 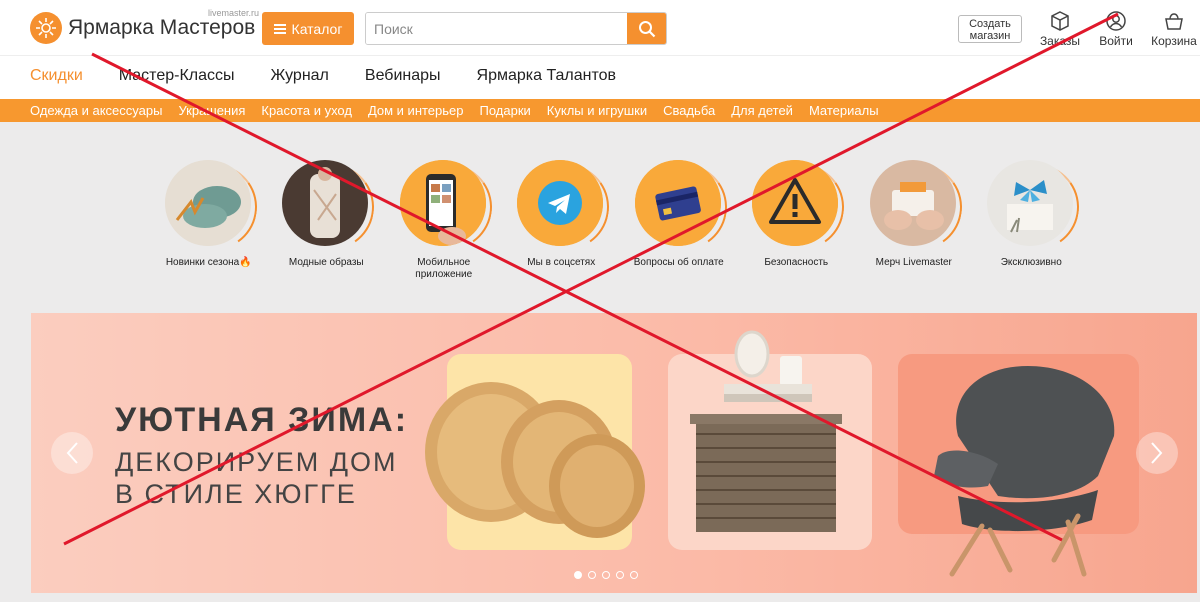 I want to click on banner-title: УЮТНАЯ ЗИМА:, so click(x=262, y=420).